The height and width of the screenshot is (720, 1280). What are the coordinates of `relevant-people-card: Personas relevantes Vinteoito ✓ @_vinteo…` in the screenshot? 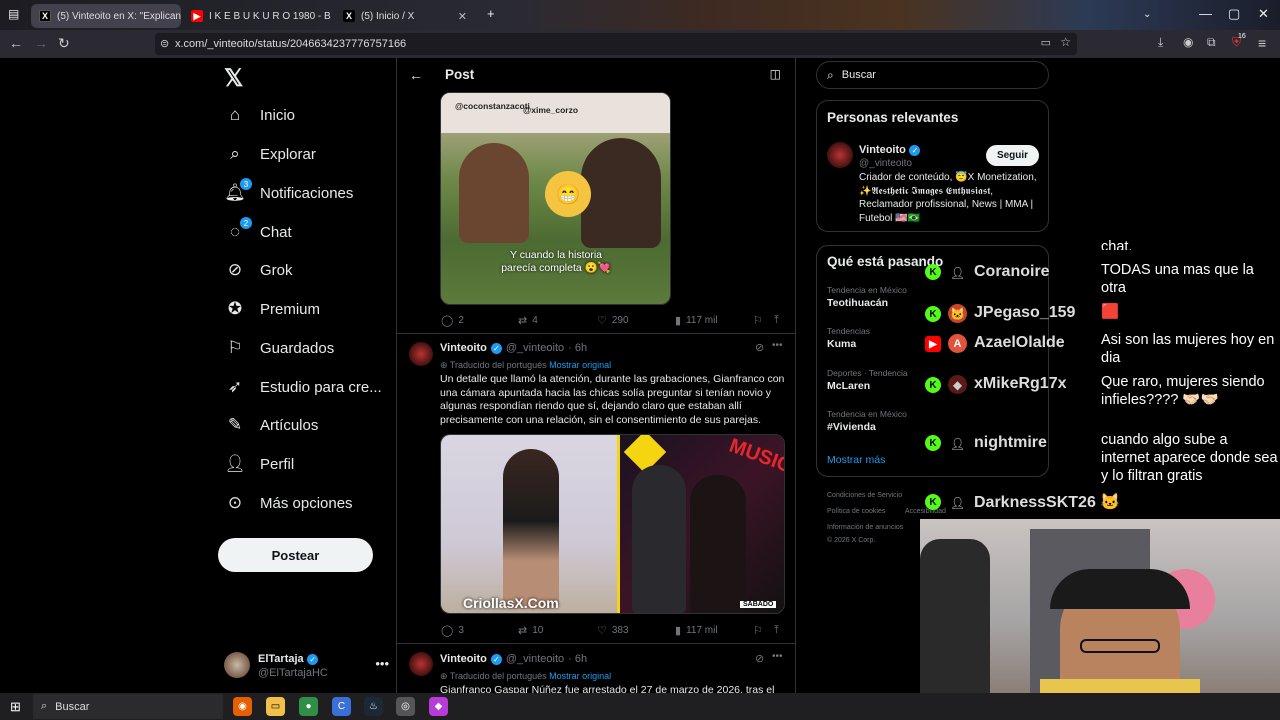 It's located at (932, 166).